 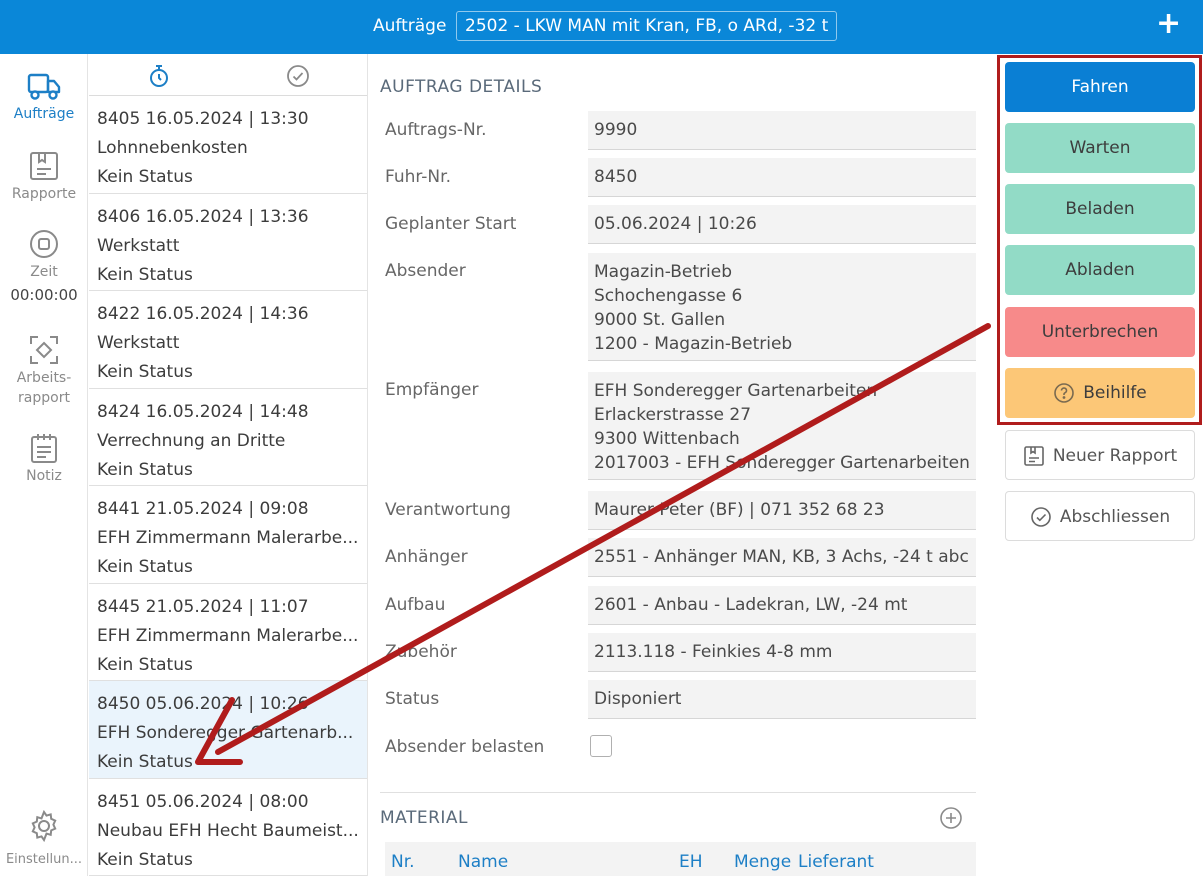 I want to click on absender-belasten-label: Absender belasten, so click(x=465, y=747).